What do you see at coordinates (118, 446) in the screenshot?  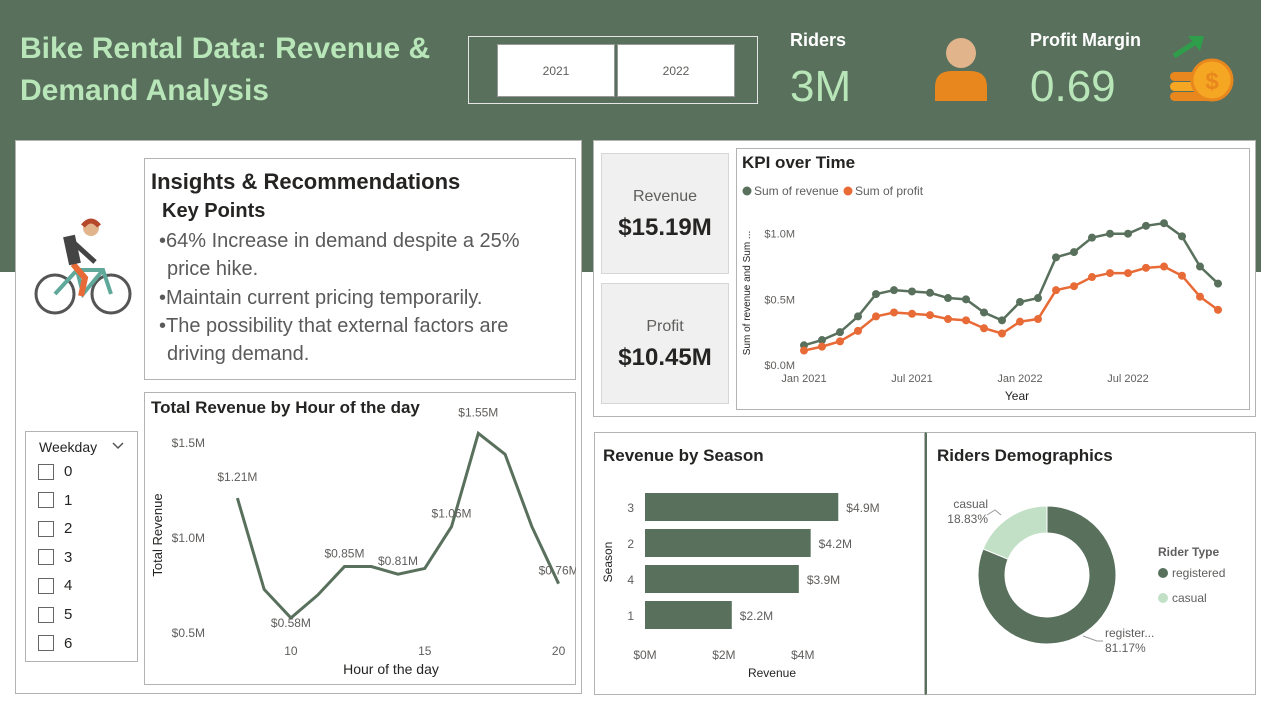 I see `chevron-down-icon` at bounding box center [118, 446].